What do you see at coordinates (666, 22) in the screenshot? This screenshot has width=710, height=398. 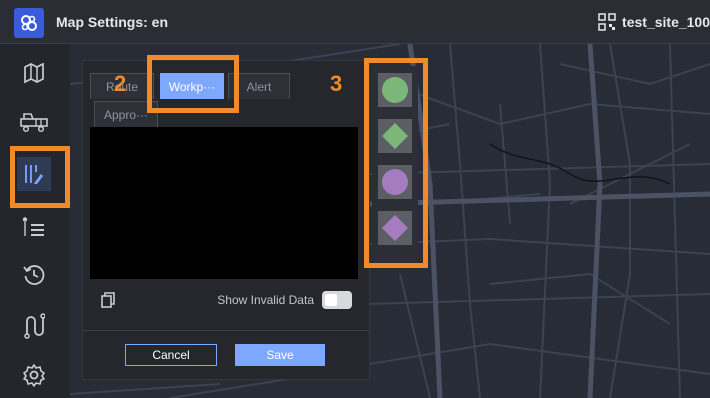 I see `site-name: test_site_100` at bounding box center [666, 22].